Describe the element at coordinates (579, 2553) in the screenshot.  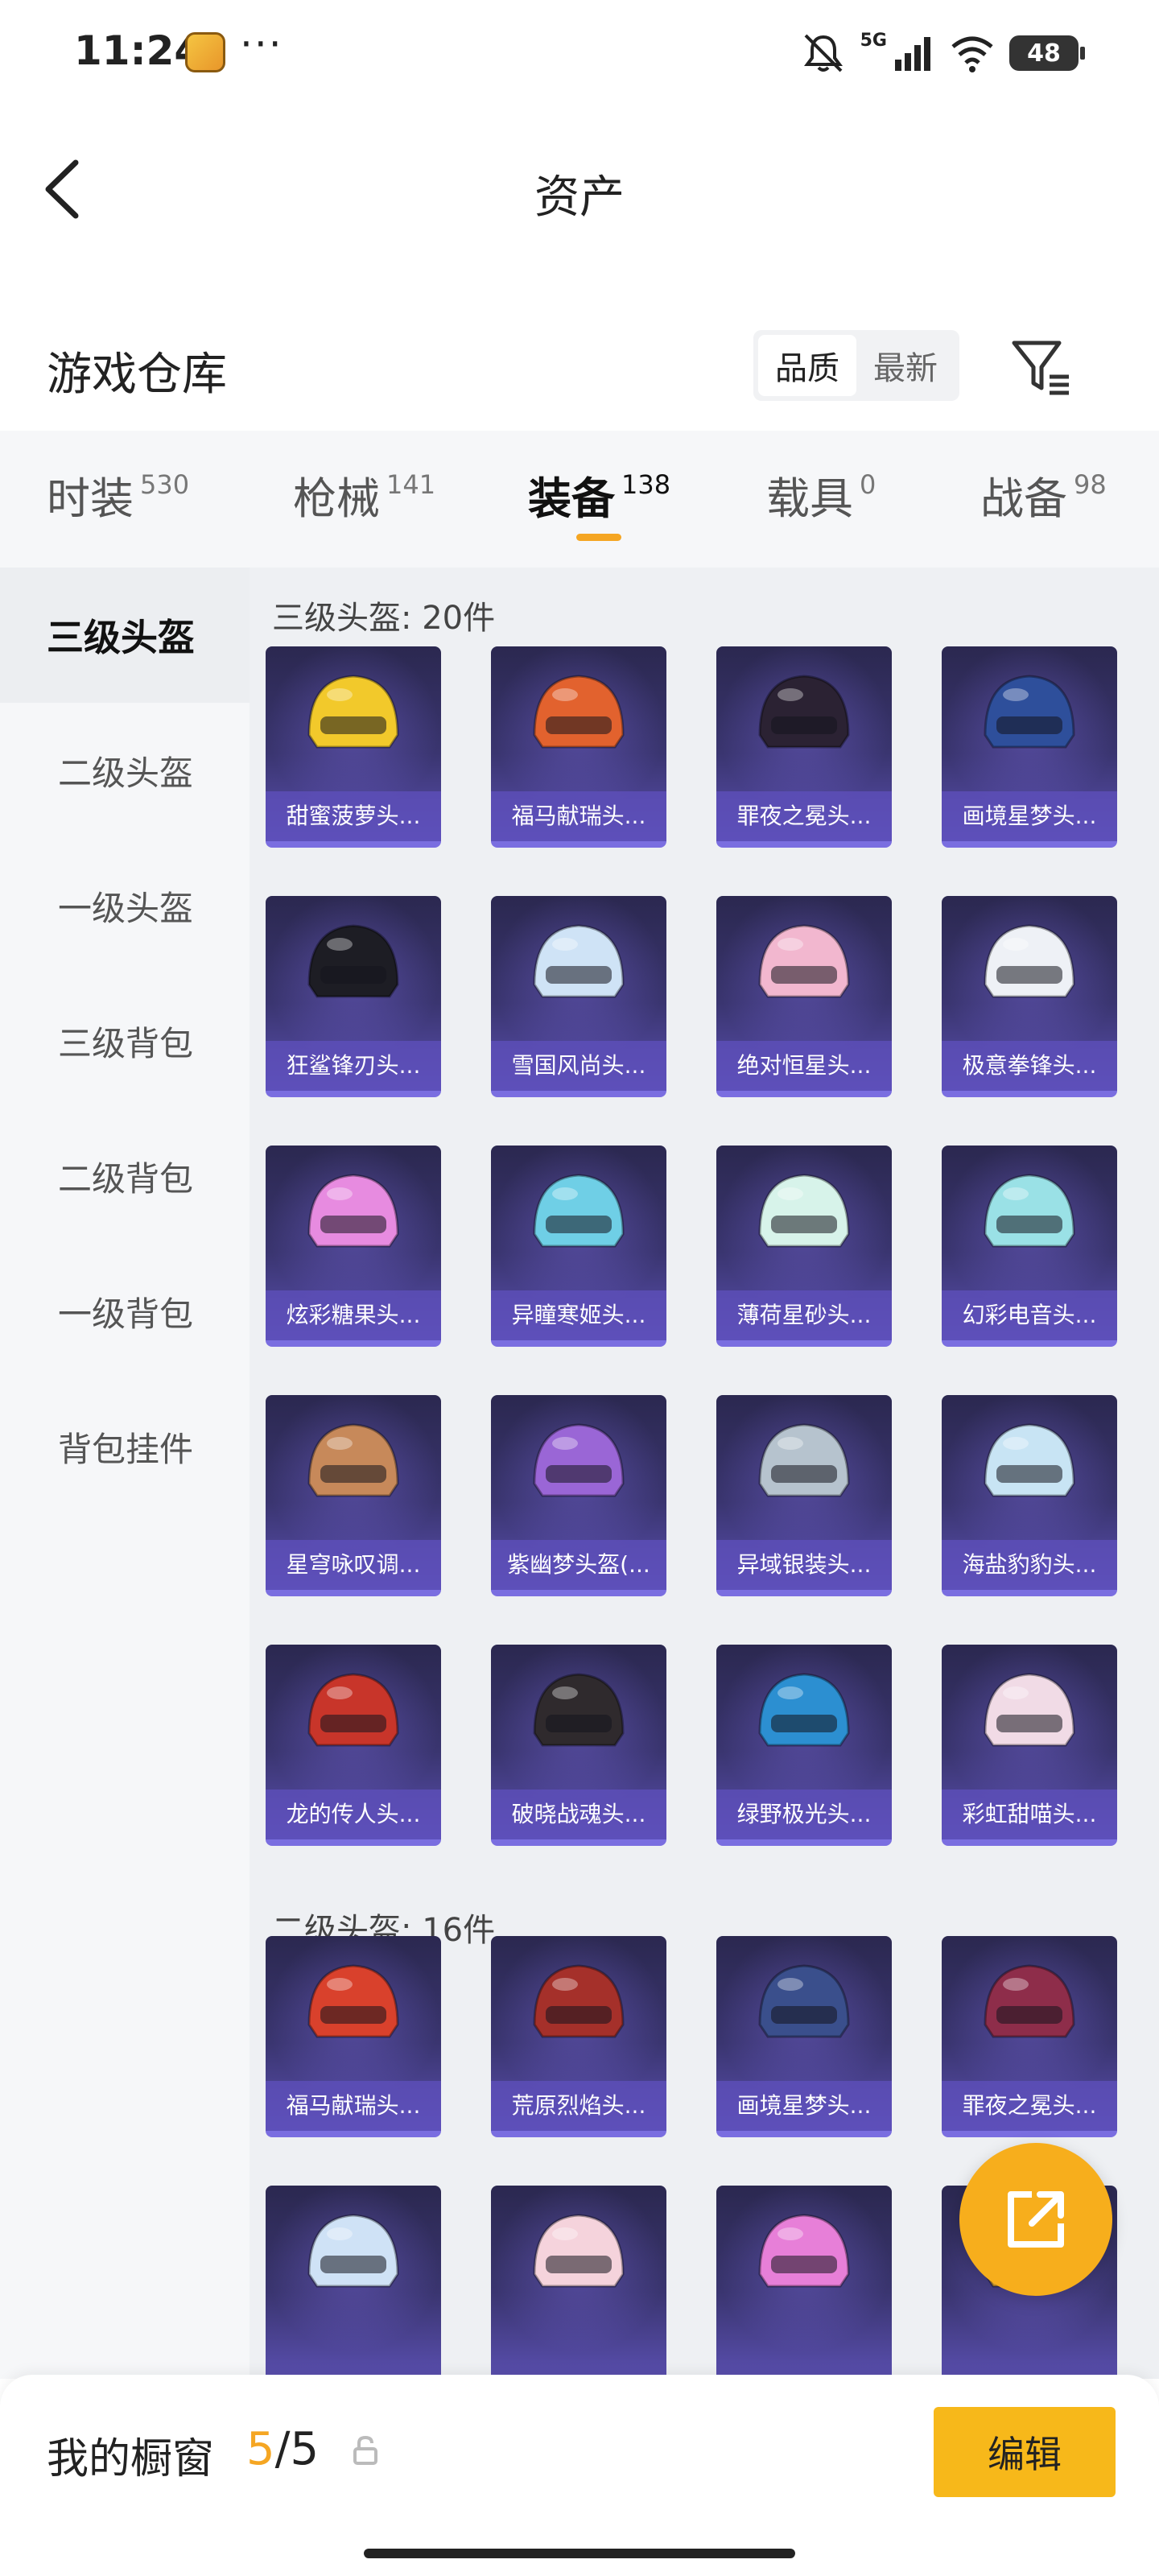
I see `home-indicator` at that location.